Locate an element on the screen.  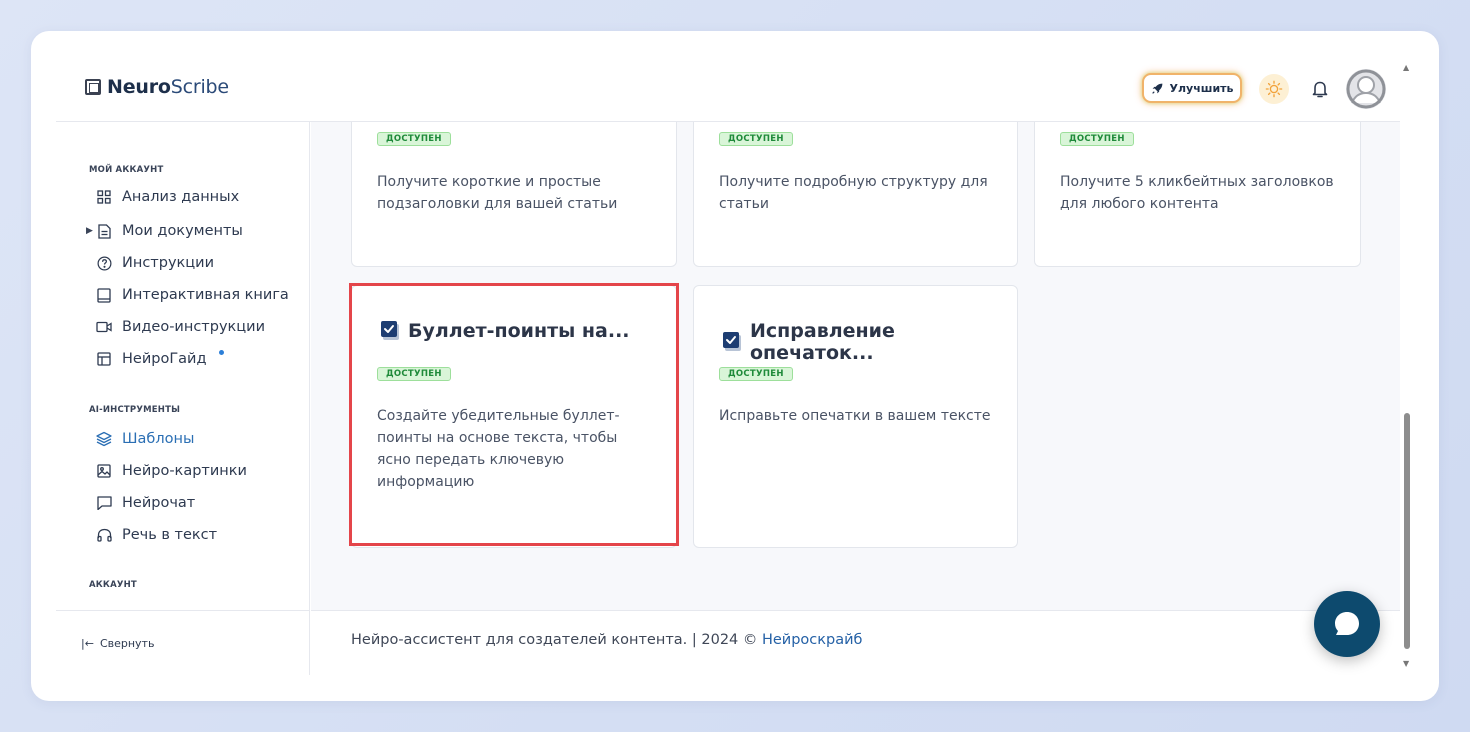
sidebar-item-my-documents: Мои документы is located at coordinates (169, 231).